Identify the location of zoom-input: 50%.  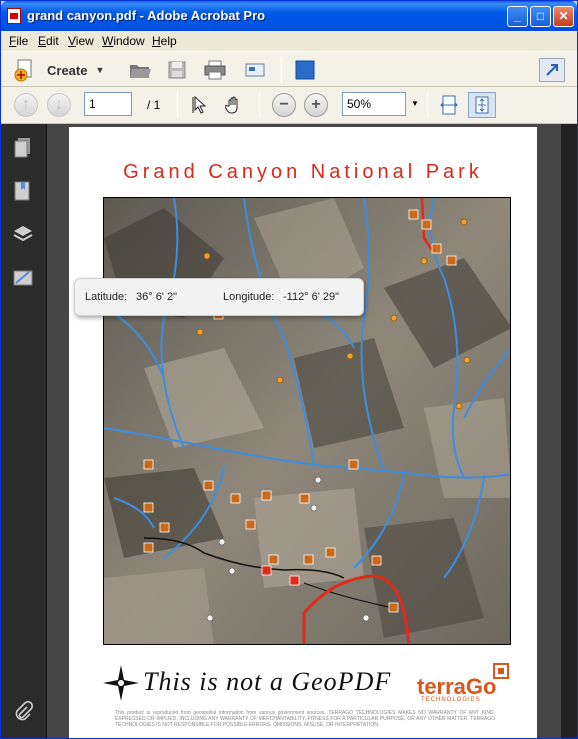
(374, 104).